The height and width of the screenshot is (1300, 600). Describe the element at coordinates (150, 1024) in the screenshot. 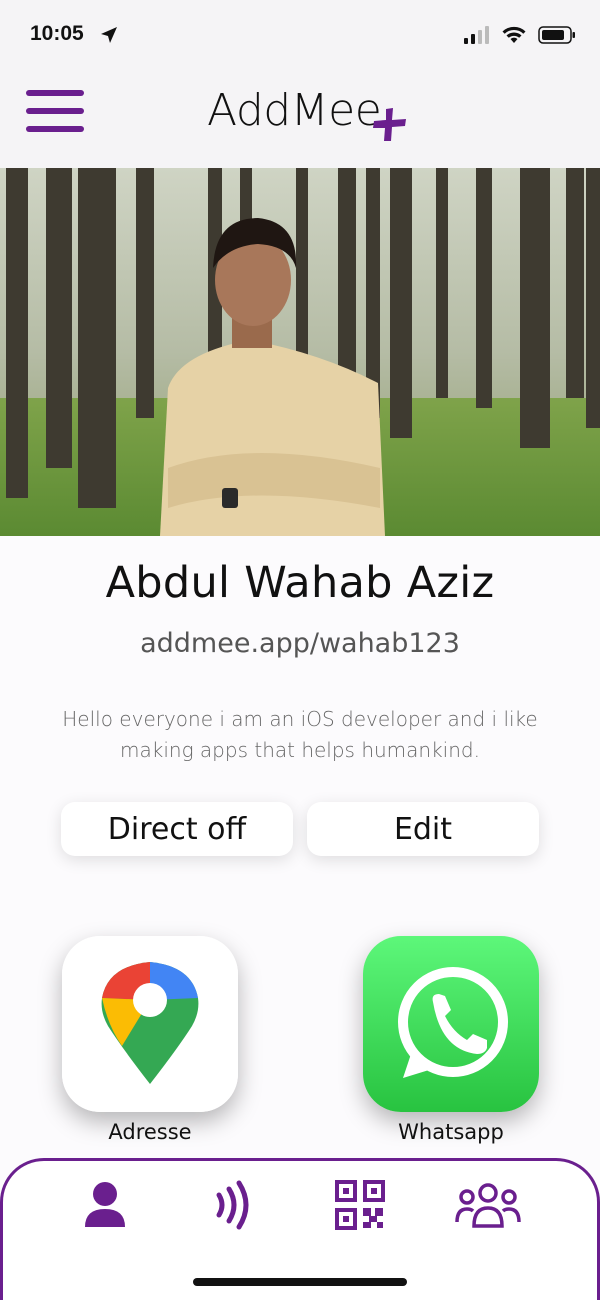

I see `google-maps-icon` at that location.